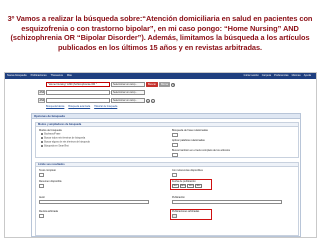 The height and width of the screenshot is (240, 320). I want to click on menu-languages: Idiomas, so click(296, 76).